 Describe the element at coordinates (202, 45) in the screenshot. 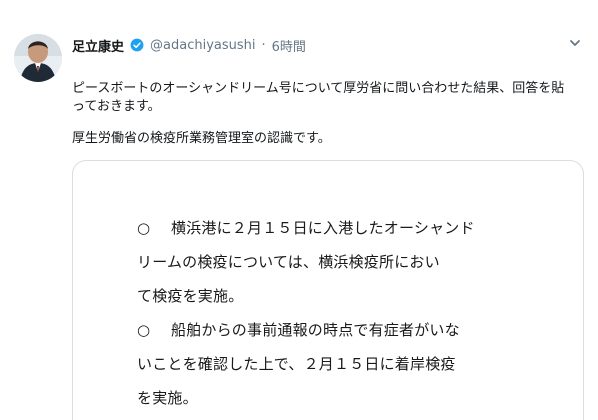

I see `handle: @adachiyasushi` at that location.